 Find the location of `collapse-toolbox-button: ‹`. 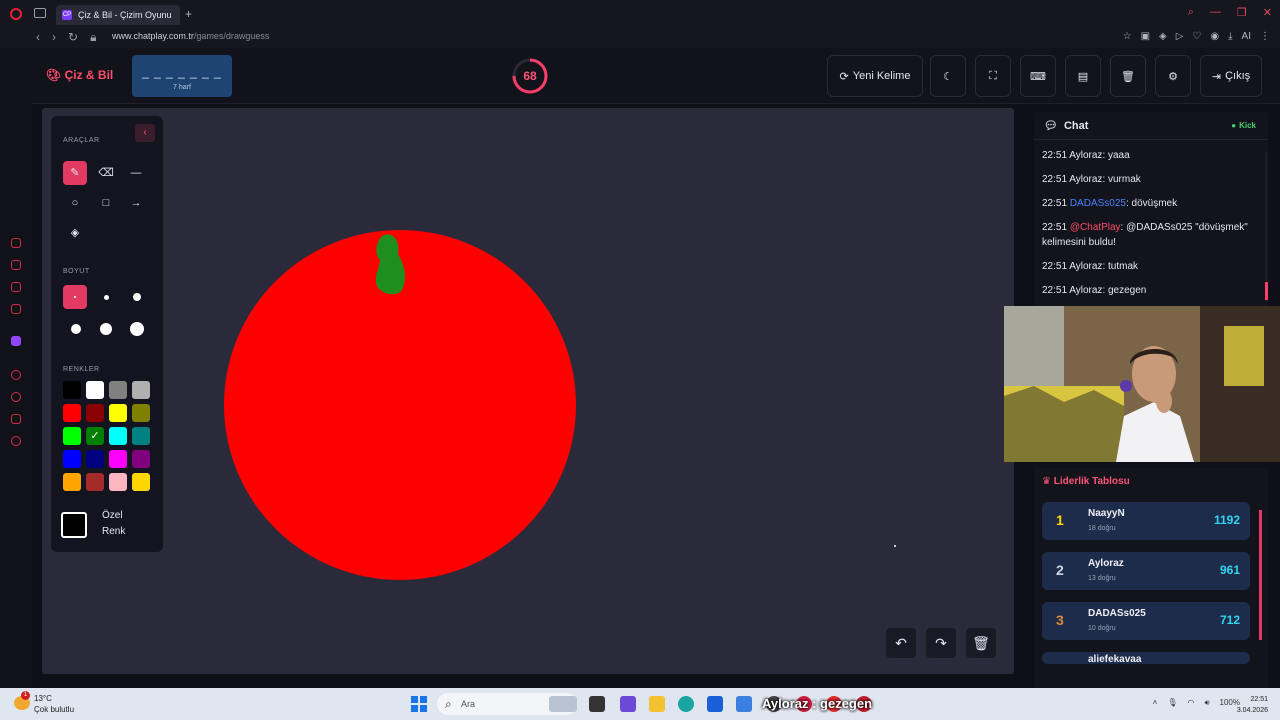

collapse-toolbox-button: ‹ is located at coordinates (145, 133).